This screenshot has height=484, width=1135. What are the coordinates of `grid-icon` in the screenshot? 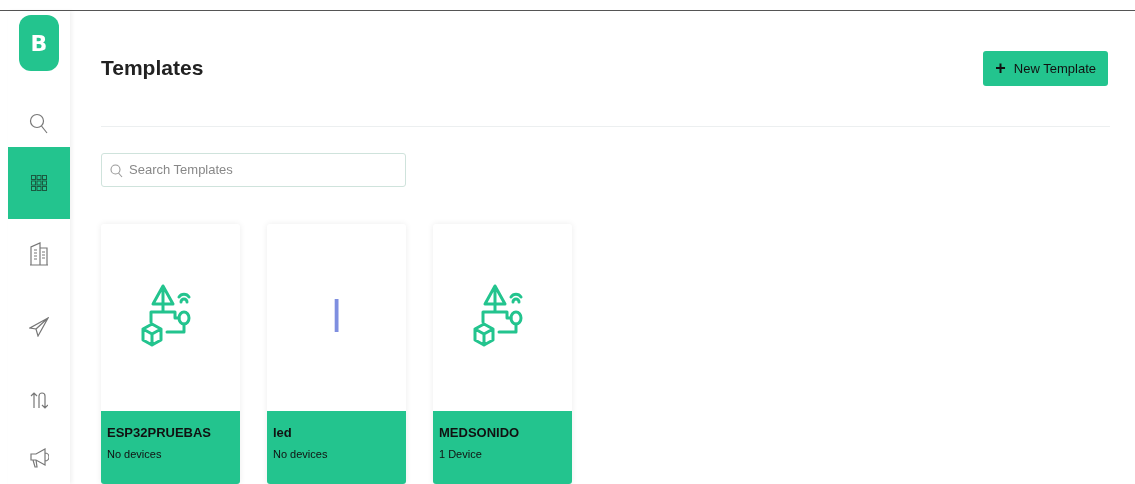 It's located at (39, 183).